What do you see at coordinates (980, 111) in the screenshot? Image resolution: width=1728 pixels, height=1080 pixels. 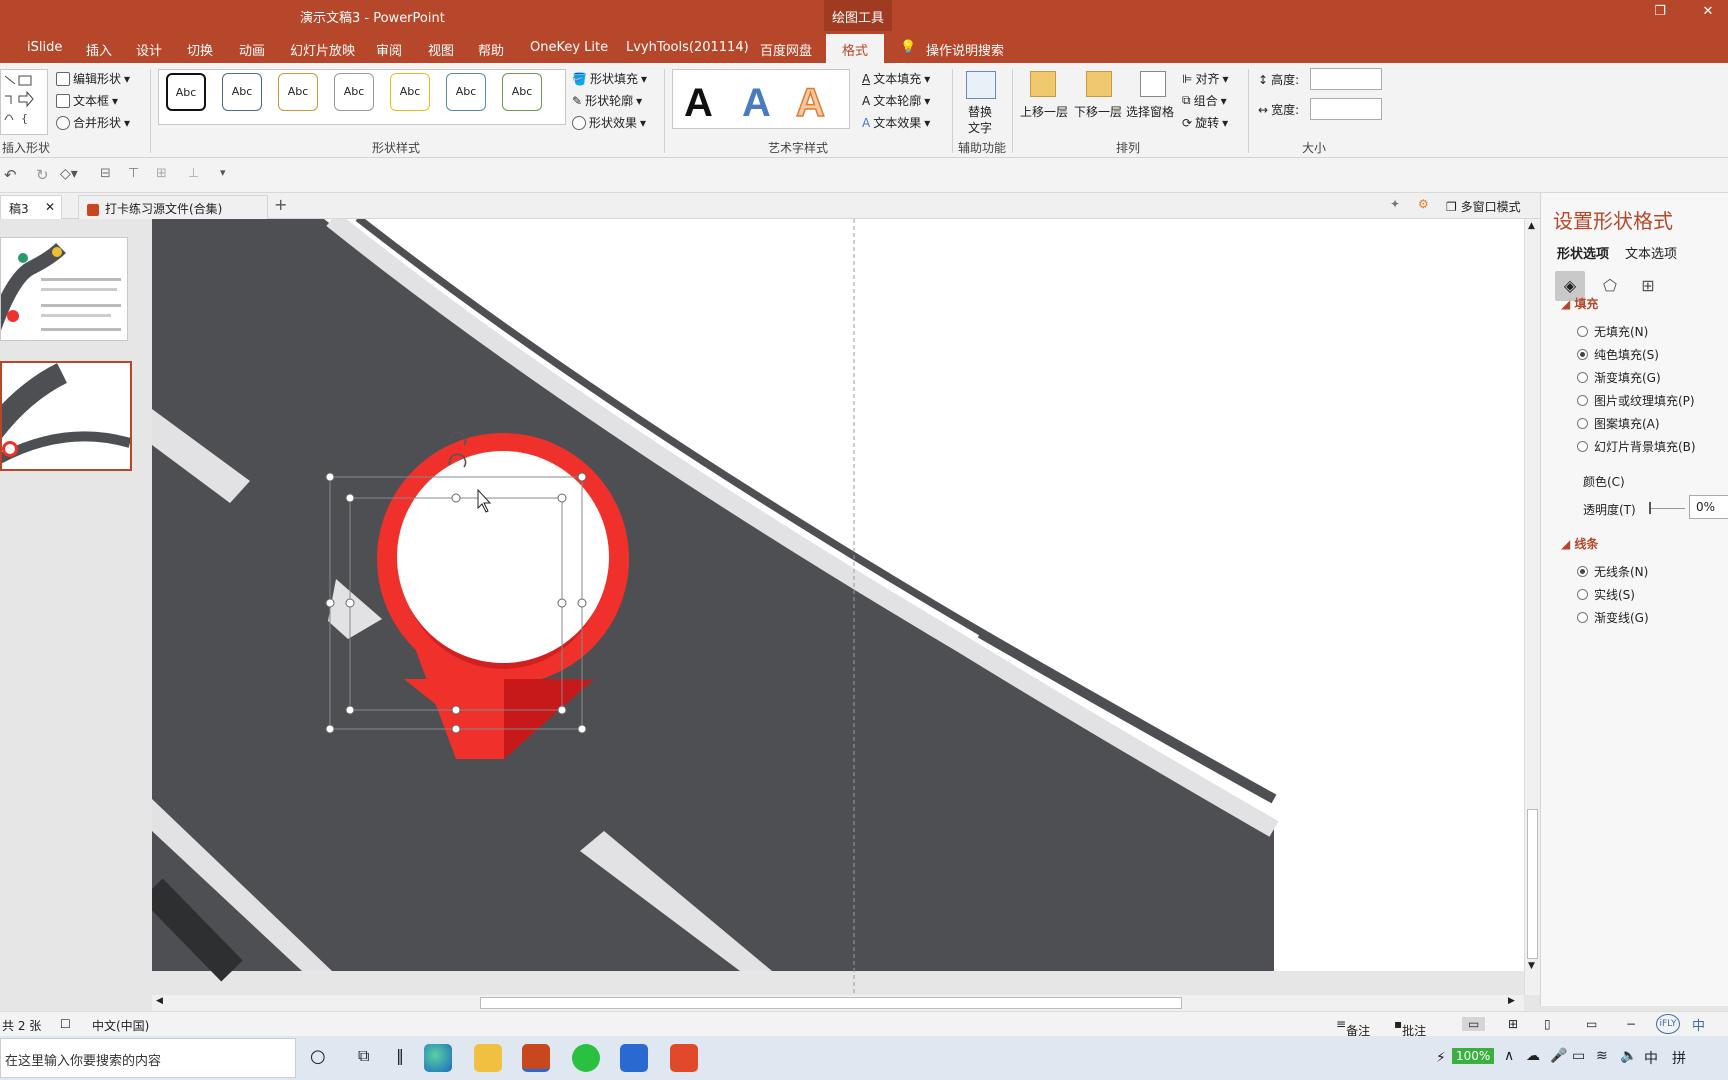 I see `alt-text-line1: 替换` at bounding box center [980, 111].